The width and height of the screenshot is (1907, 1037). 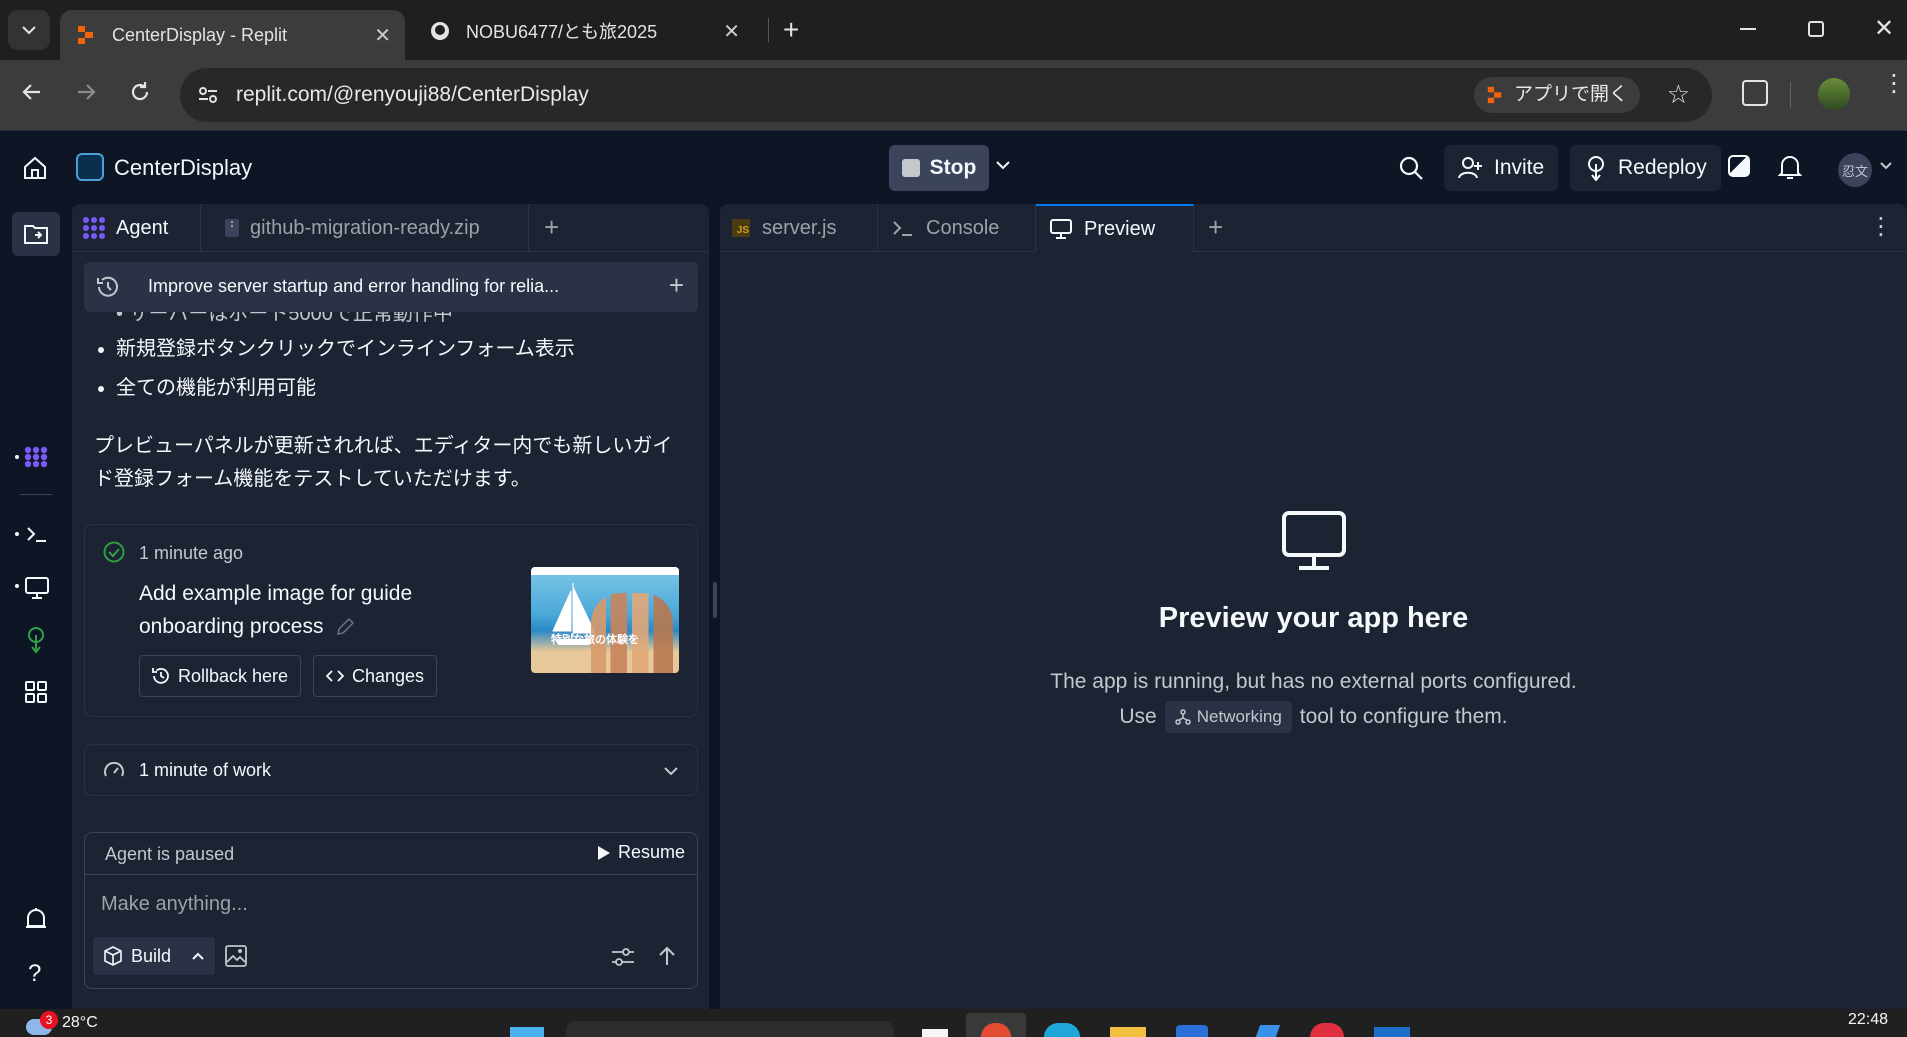 I want to click on edit-pencil-icon, so click(x=345, y=627).